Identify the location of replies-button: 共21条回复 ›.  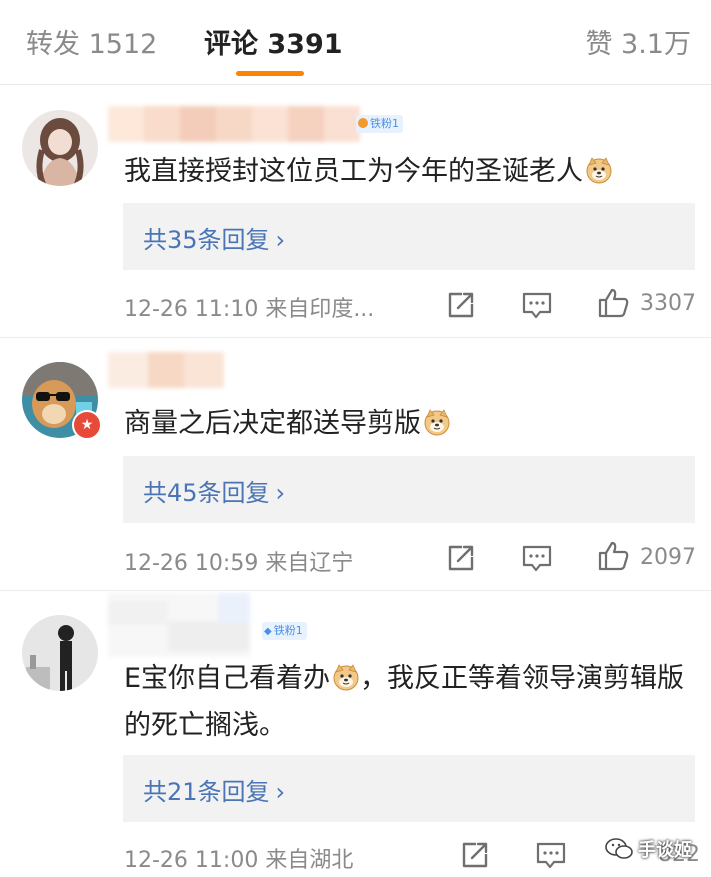
(409, 788).